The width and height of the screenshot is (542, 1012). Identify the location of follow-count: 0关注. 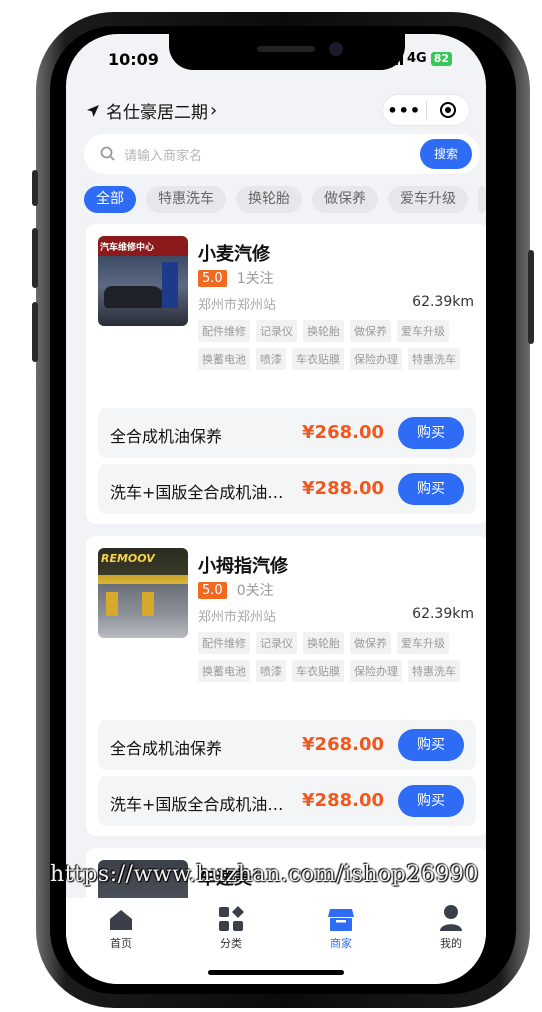
(255, 591).